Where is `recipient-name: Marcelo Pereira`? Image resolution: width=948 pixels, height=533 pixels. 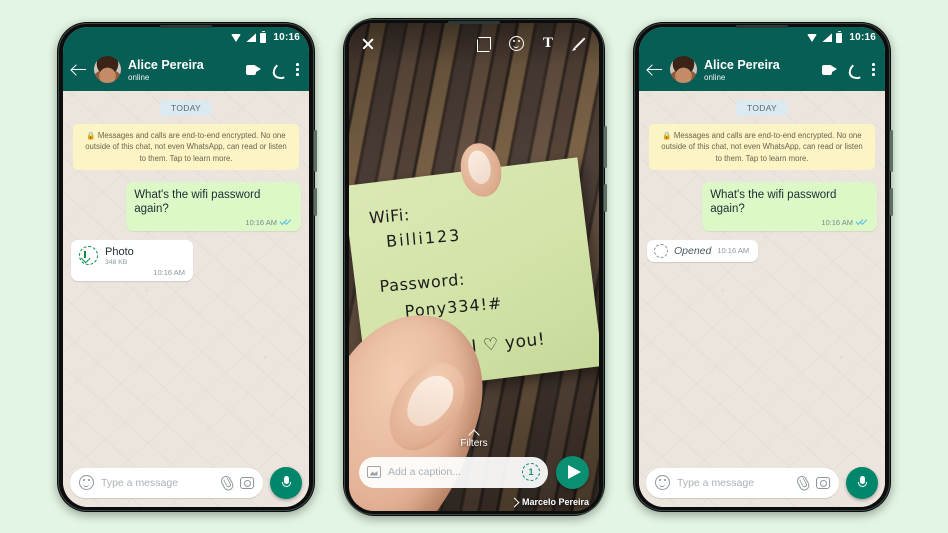
recipient-name: Marcelo Pereira is located at coordinates (555, 501).